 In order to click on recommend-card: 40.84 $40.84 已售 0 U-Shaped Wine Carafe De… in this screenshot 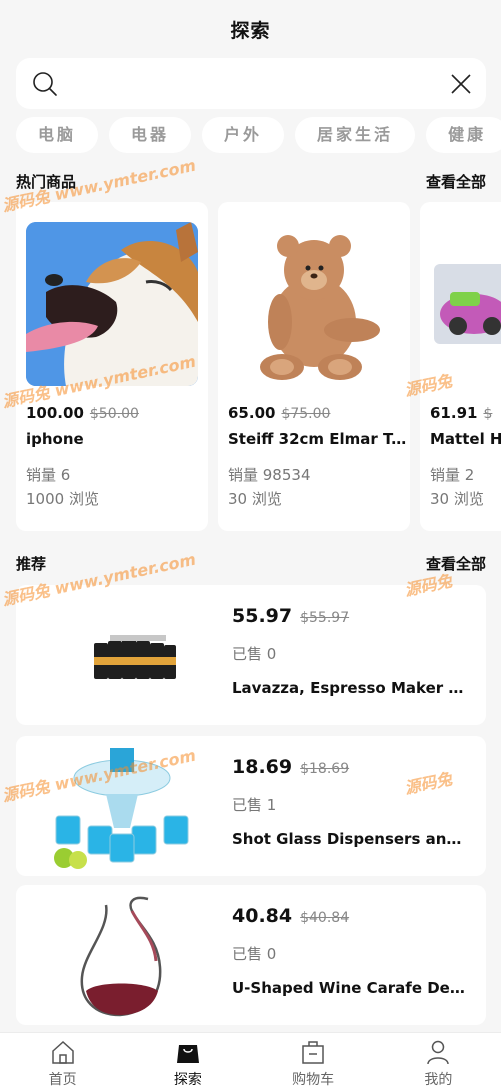, I will do `click(251, 955)`.